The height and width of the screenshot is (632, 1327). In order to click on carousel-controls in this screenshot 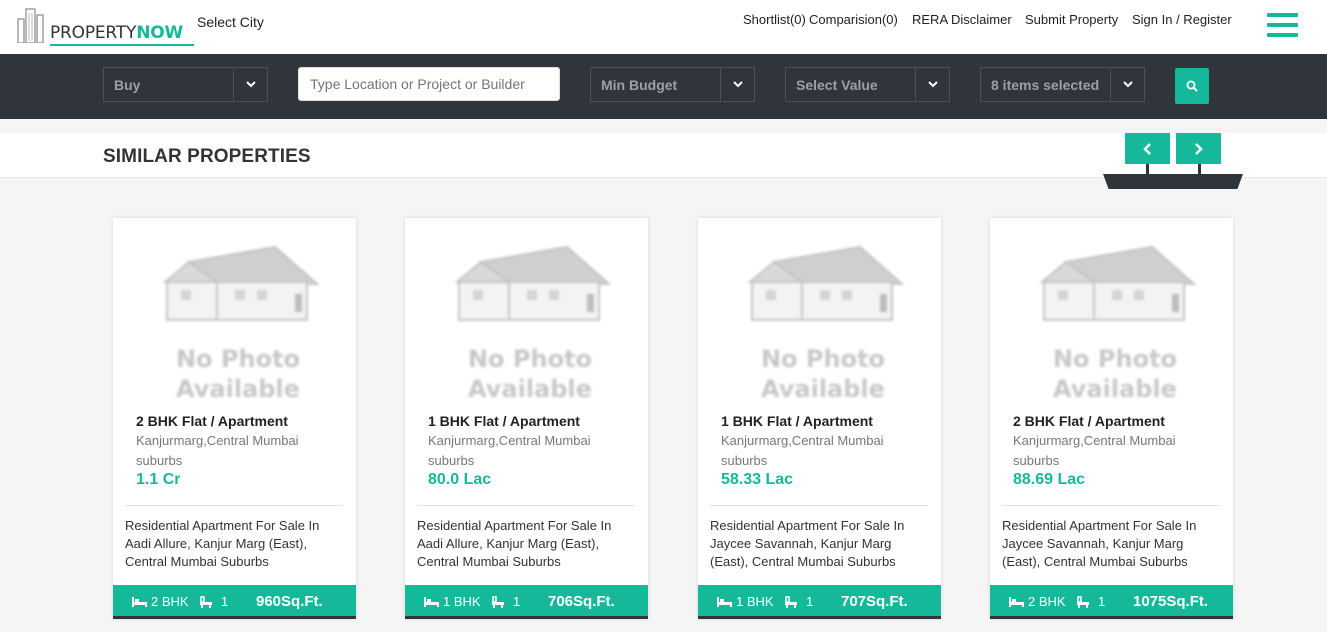, I will do `click(1173, 162)`.